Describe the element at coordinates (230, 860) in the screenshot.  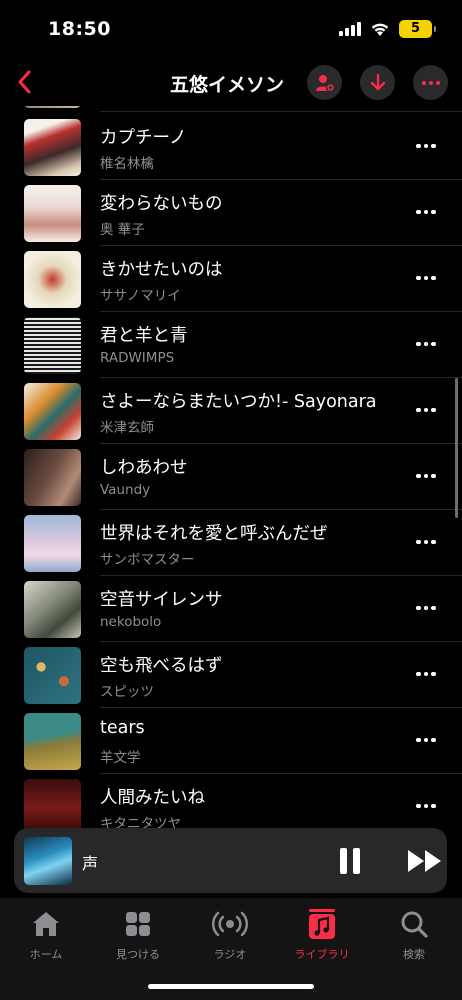
I see `mini-player: 声` at that location.